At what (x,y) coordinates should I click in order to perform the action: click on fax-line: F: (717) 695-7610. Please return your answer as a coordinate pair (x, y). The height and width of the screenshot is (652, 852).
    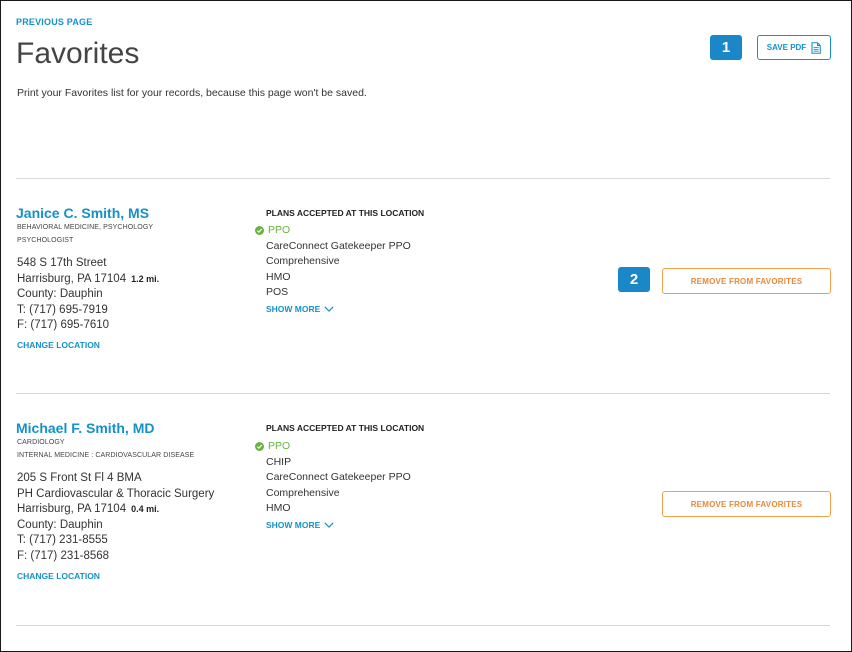
    Looking at the image, I should click on (63, 325).